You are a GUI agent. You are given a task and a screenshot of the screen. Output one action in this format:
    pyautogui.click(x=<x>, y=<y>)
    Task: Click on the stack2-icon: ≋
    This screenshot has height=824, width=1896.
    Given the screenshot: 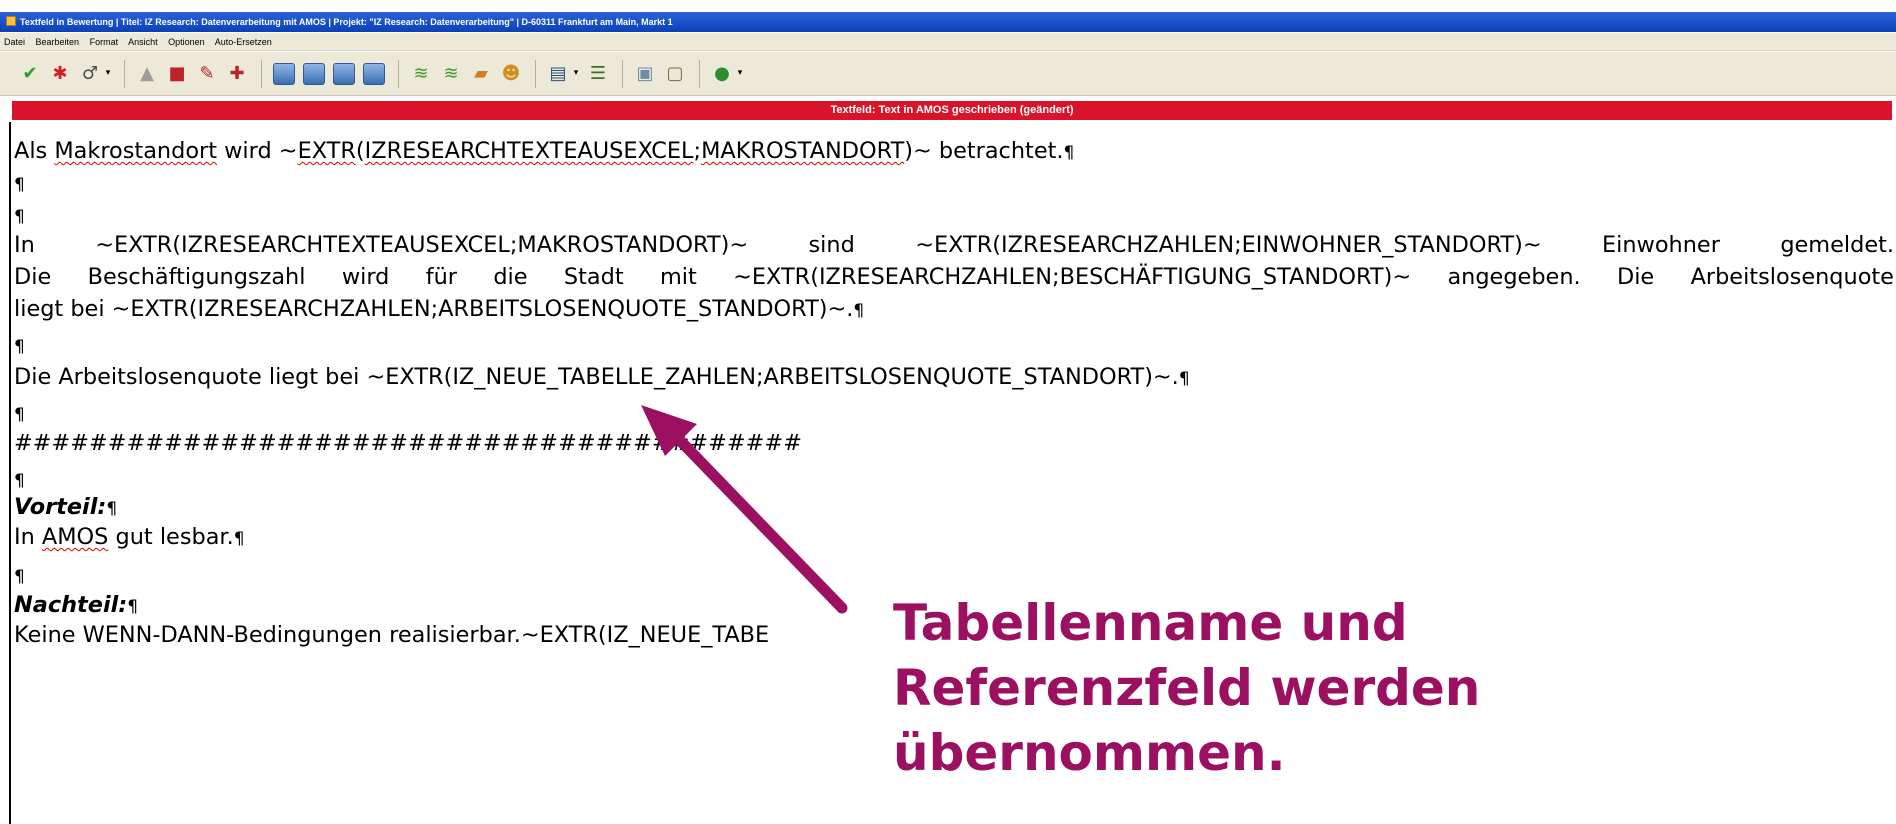 What is the action you would take?
    pyautogui.click(x=451, y=74)
    